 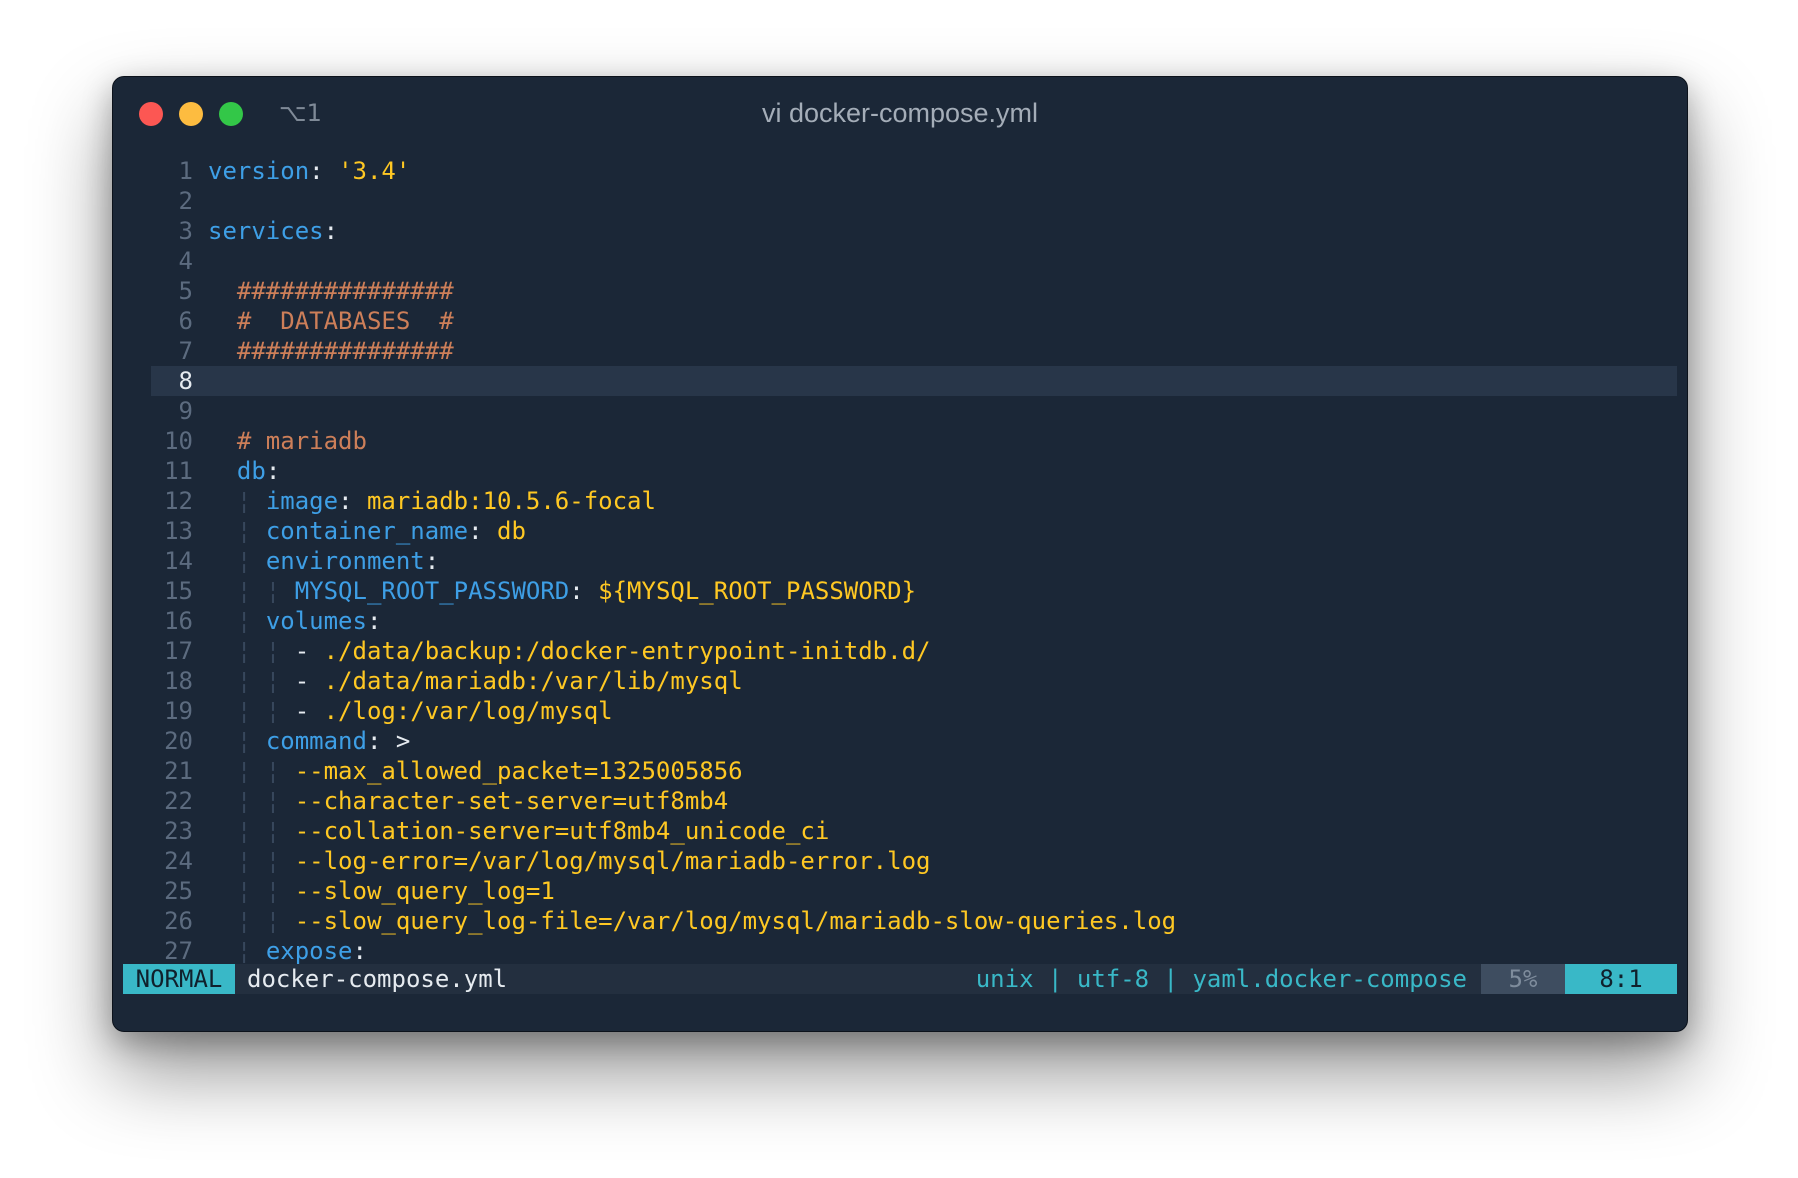 What do you see at coordinates (178, 531) in the screenshot?
I see `line-number: 13` at bounding box center [178, 531].